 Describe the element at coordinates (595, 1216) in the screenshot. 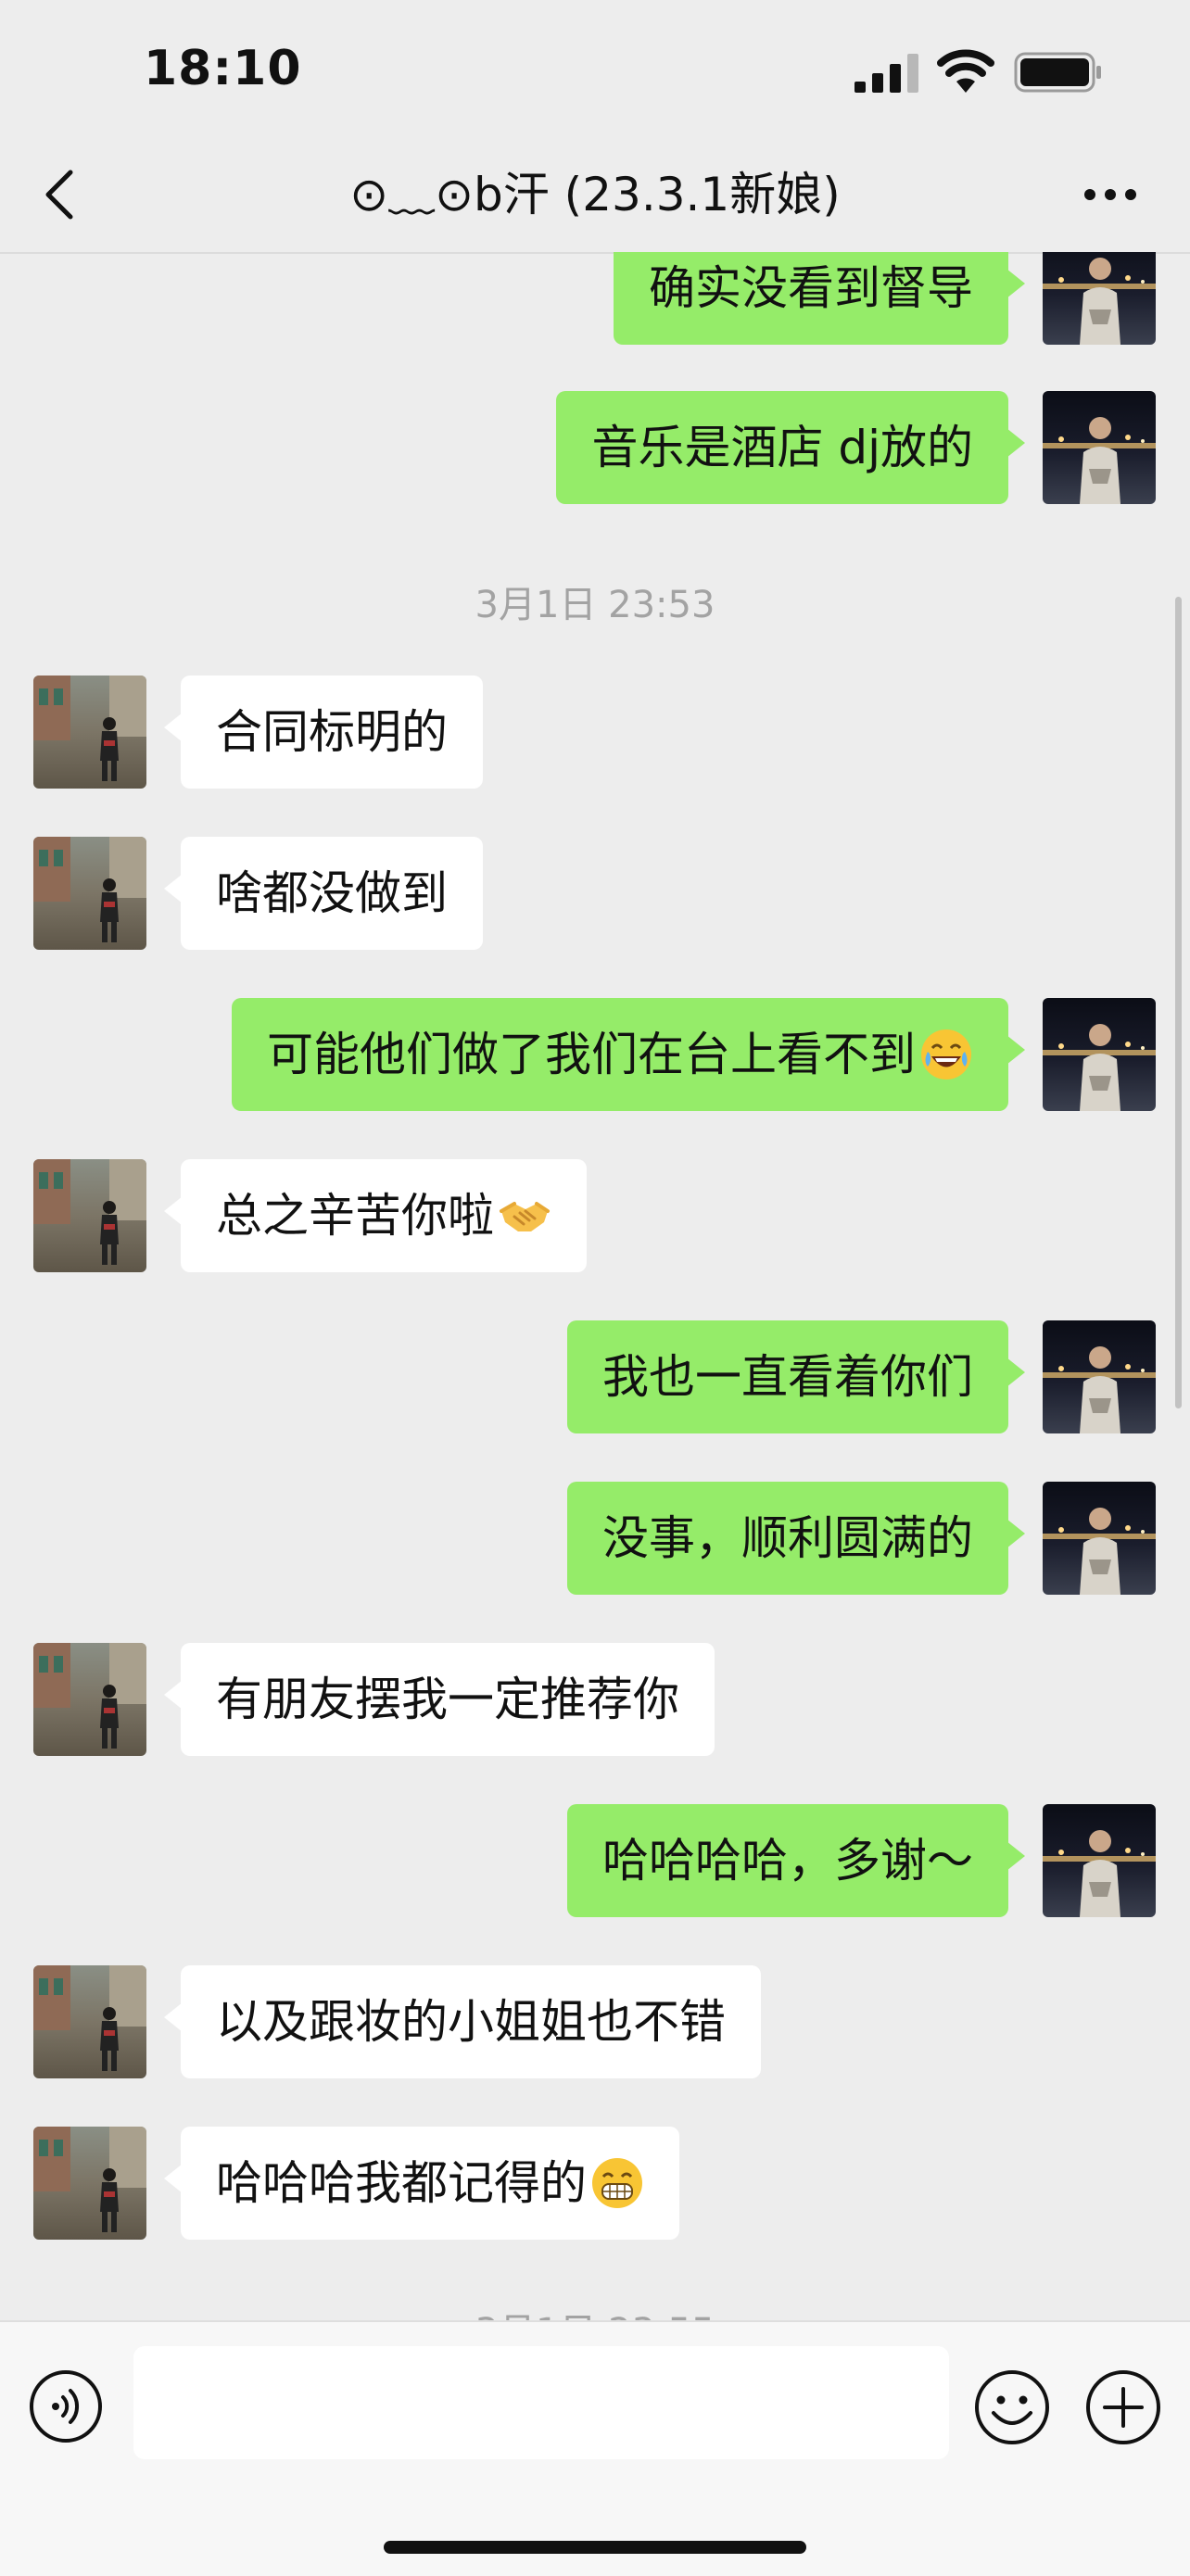

I see `message-row-received: 总之辛苦你啦` at that location.